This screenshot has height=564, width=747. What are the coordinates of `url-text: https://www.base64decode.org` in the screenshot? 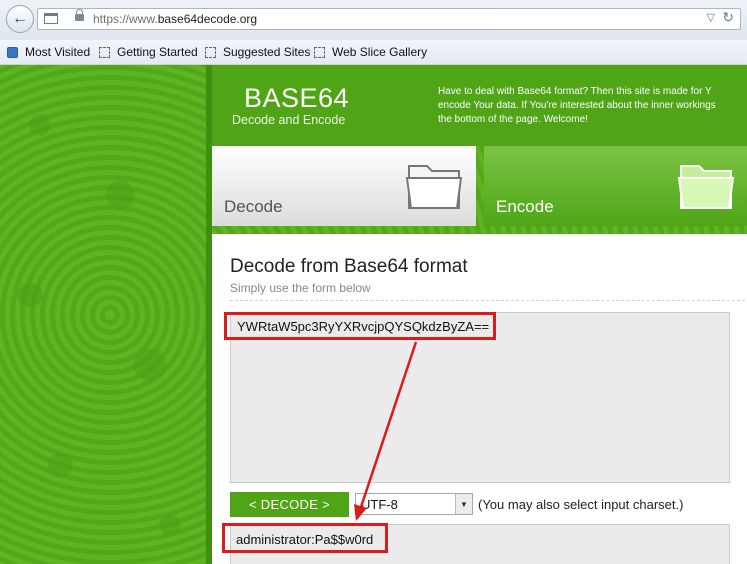 It's located at (175, 19).